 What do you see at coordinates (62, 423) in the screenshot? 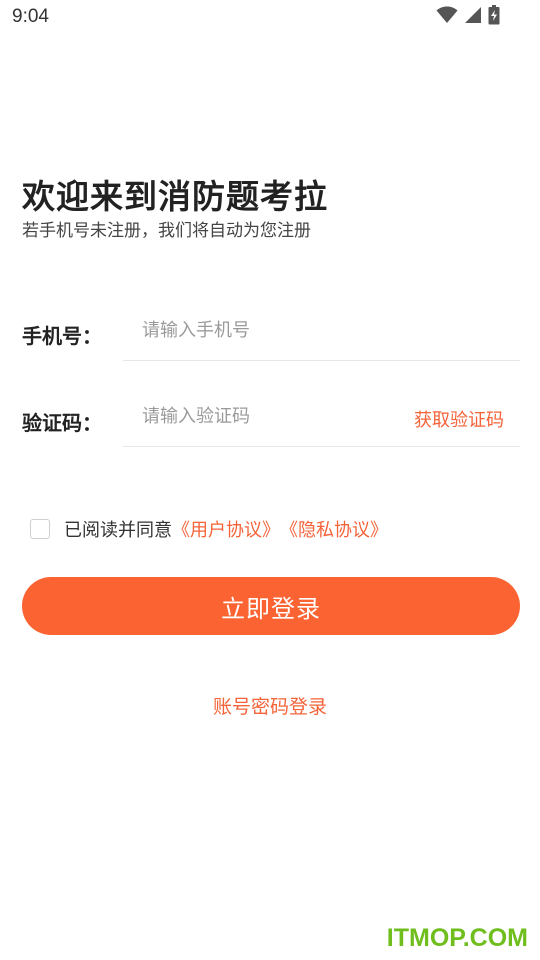
I see `code-label: 验证码：` at bounding box center [62, 423].